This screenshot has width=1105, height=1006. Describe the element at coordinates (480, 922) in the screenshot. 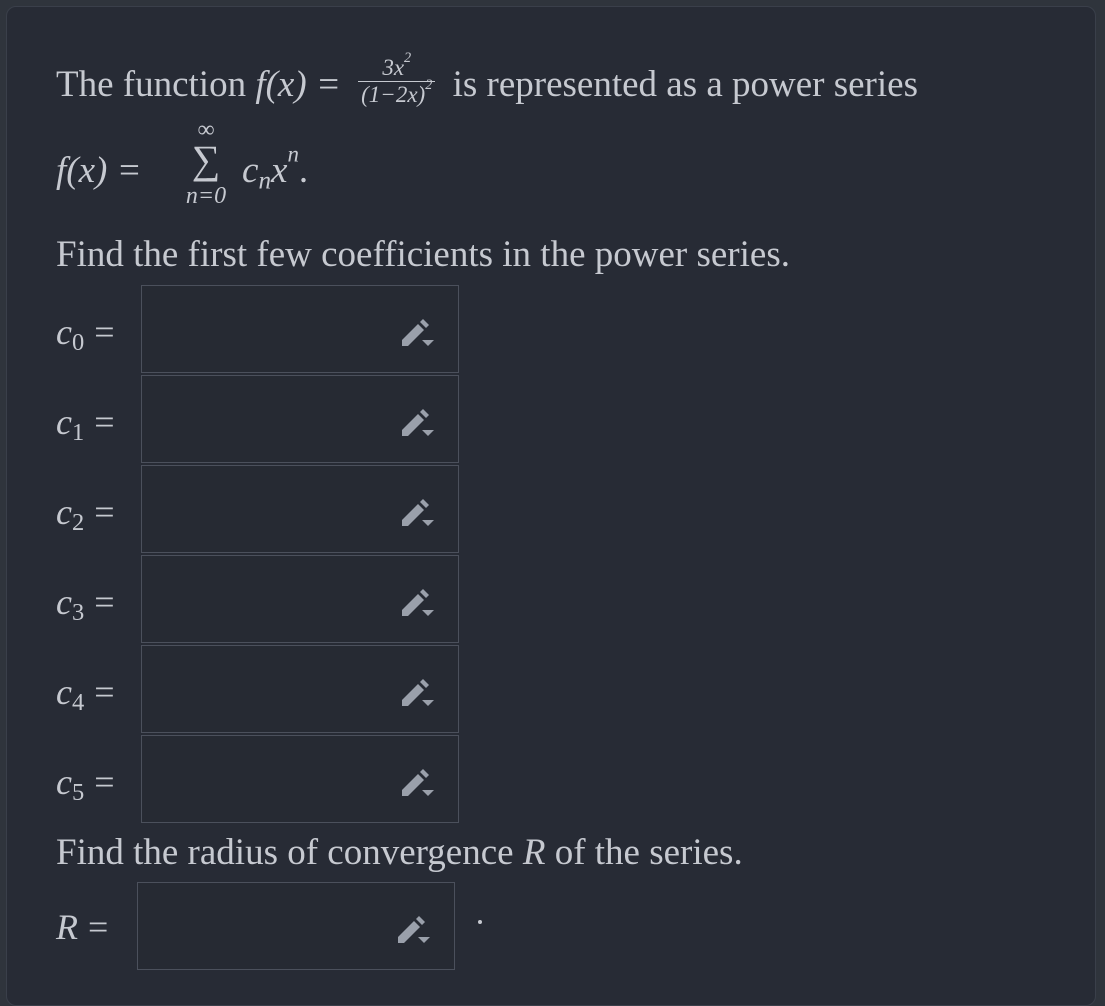

I see `radius-period` at that location.